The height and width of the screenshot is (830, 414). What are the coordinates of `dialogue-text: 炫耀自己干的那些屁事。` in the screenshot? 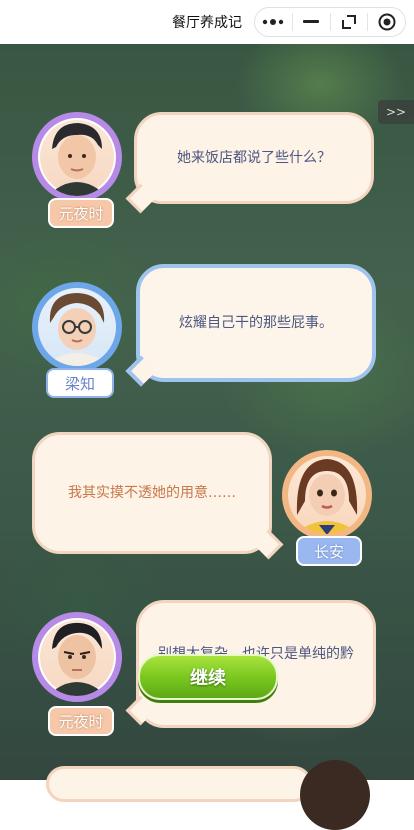 It's located at (256, 323).